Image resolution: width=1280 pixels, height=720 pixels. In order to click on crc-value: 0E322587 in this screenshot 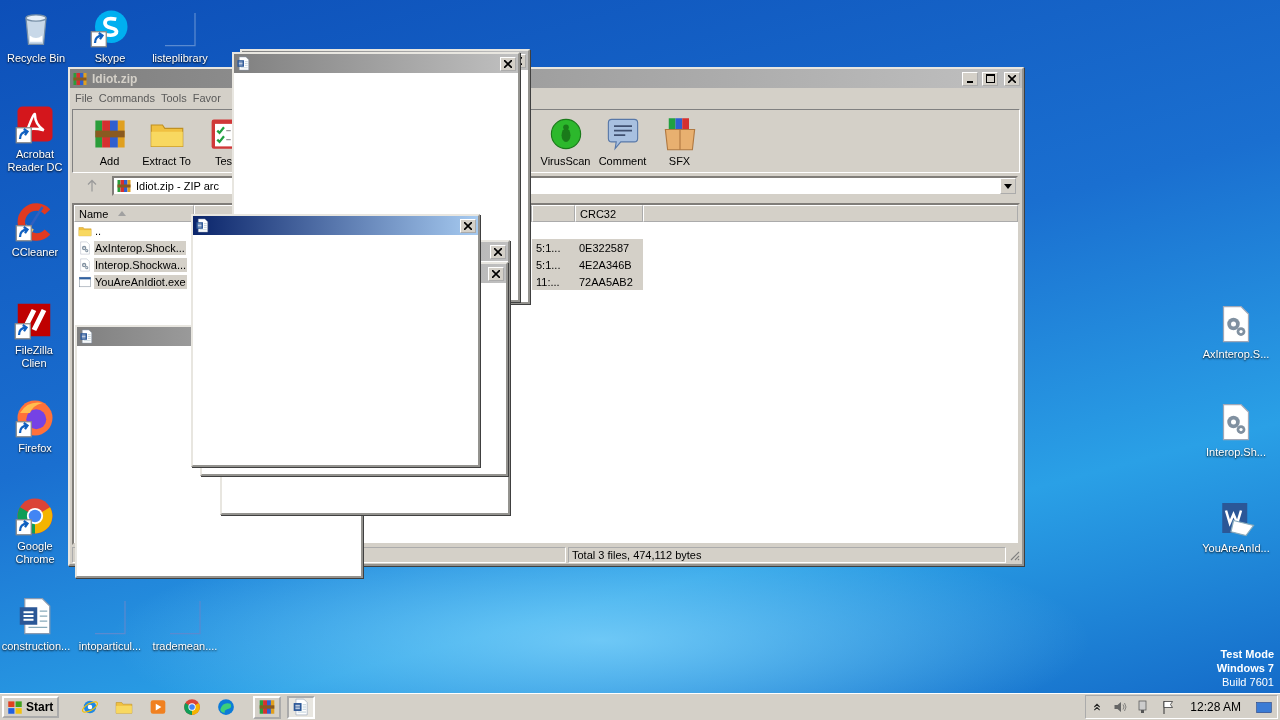, I will do `click(604, 247)`.